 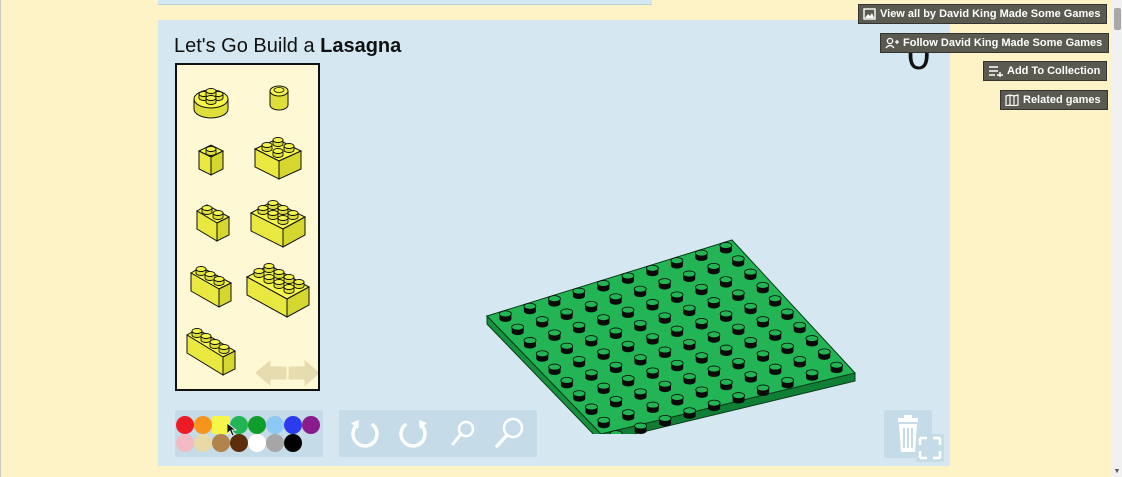 I want to click on view-all-label: View all by David King Made Some Games, so click(x=990, y=14).